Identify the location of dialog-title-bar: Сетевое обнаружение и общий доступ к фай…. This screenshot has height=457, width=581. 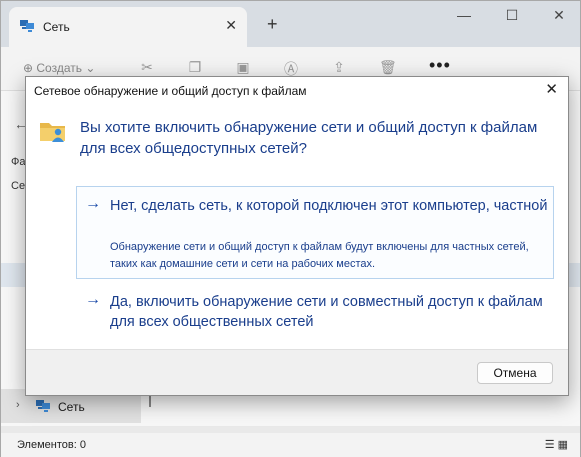
(297, 90).